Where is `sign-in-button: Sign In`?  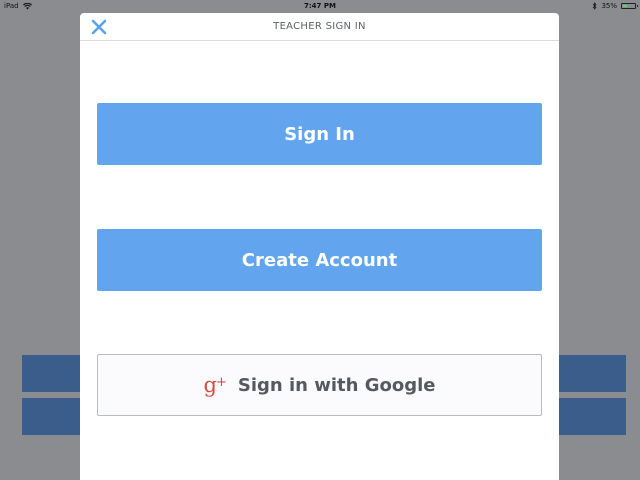
sign-in-button: Sign In is located at coordinates (319, 134).